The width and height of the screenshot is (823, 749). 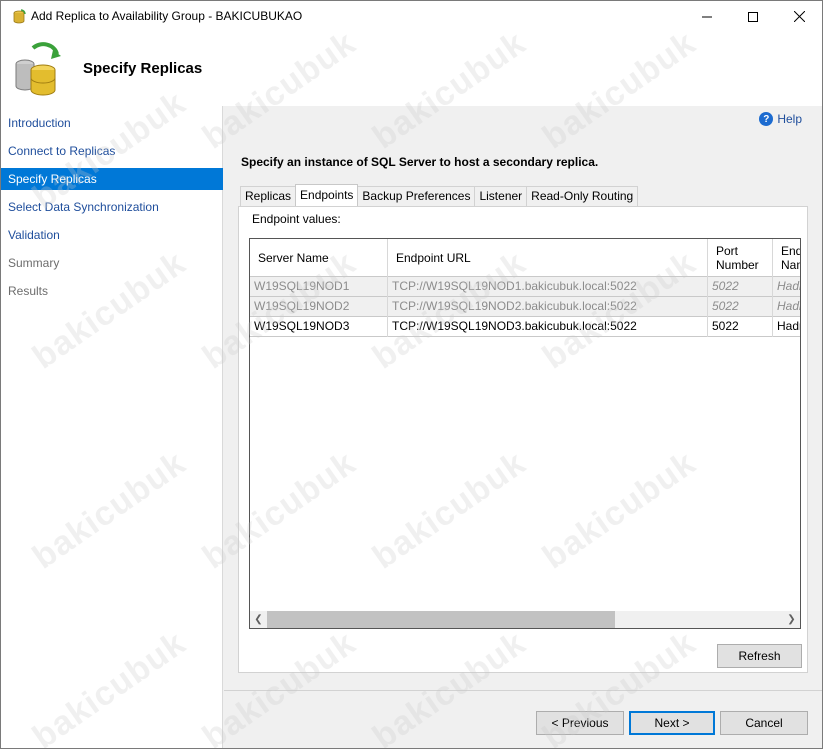 I want to click on cell-server-name: W19SQL19NOD2, so click(x=319, y=307).